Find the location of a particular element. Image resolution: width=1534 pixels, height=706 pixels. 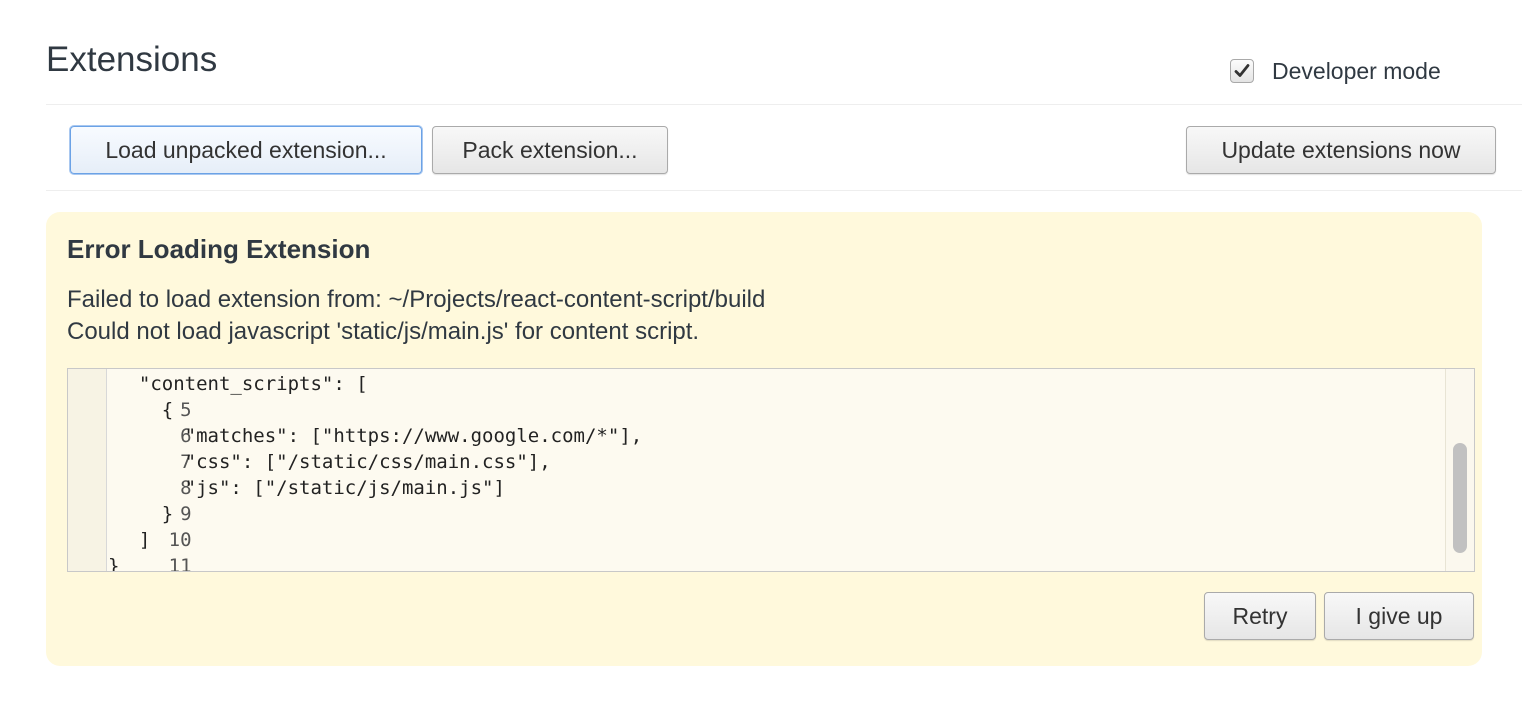

code-line: 10 } is located at coordinates (130, 526).